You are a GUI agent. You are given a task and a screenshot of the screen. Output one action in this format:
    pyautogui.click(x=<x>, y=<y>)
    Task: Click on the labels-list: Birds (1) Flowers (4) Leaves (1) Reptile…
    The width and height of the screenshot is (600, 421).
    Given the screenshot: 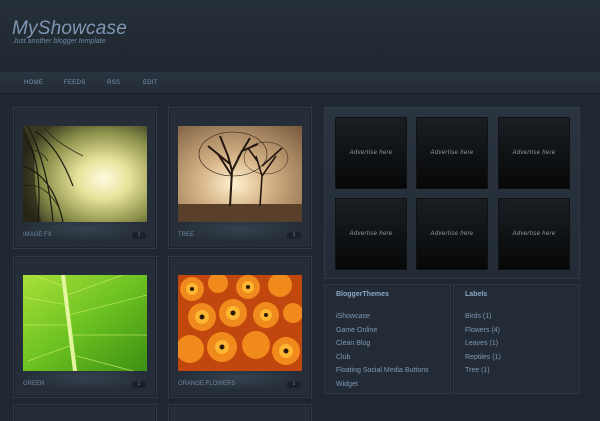 What is the action you would take?
    pyautogui.click(x=483, y=346)
    